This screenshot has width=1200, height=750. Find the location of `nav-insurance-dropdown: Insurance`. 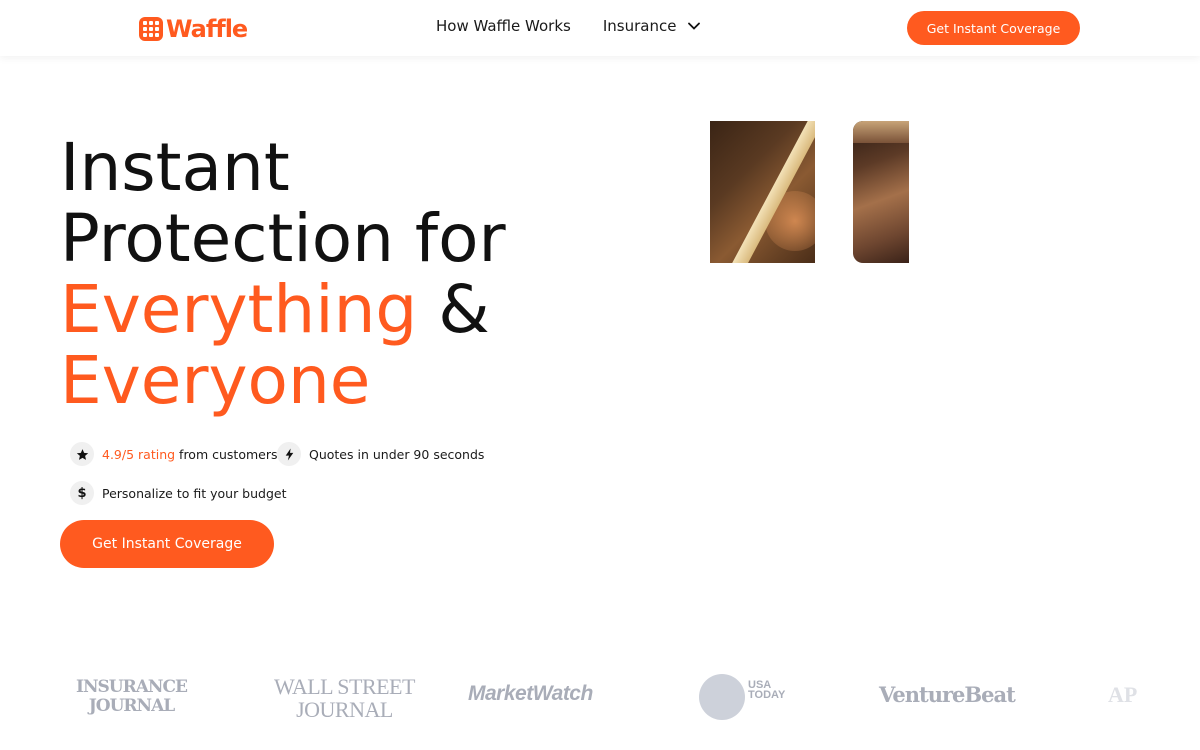

nav-insurance-dropdown: Insurance is located at coordinates (652, 26).